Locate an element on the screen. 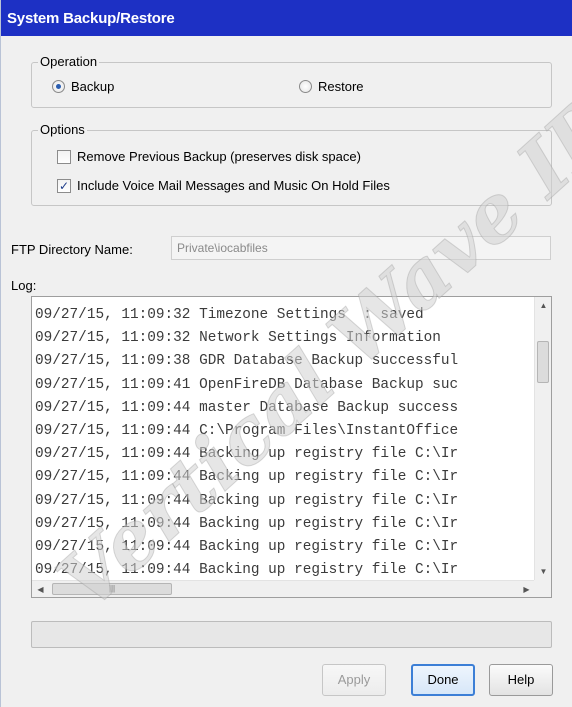 The image size is (572, 707). restore-radio: Restore is located at coordinates (331, 86).